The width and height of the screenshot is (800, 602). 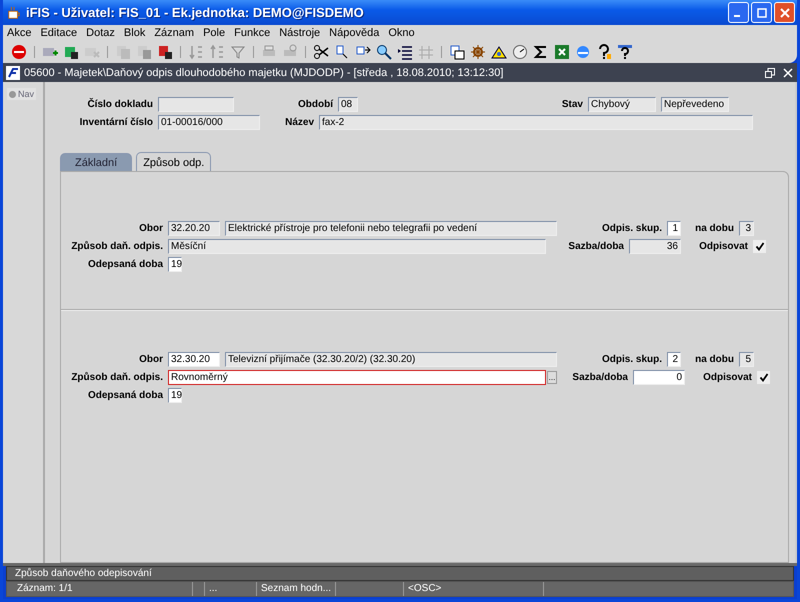 What do you see at coordinates (299, 122) in the screenshot?
I see `field-label: Název` at bounding box center [299, 122].